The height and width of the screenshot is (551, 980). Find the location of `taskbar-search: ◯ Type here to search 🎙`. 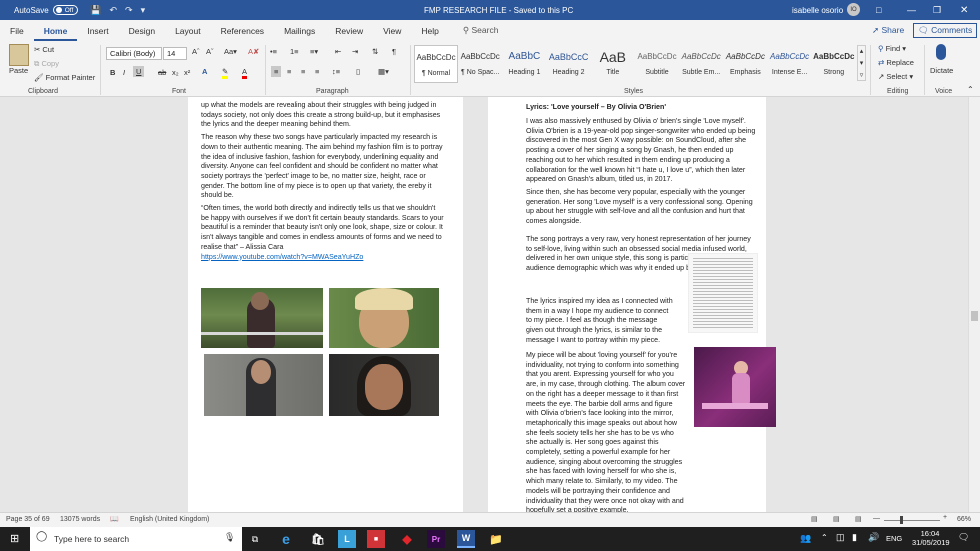

taskbar-search: ◯ Type here to search 🎙 is located at coordinates (136, 539).